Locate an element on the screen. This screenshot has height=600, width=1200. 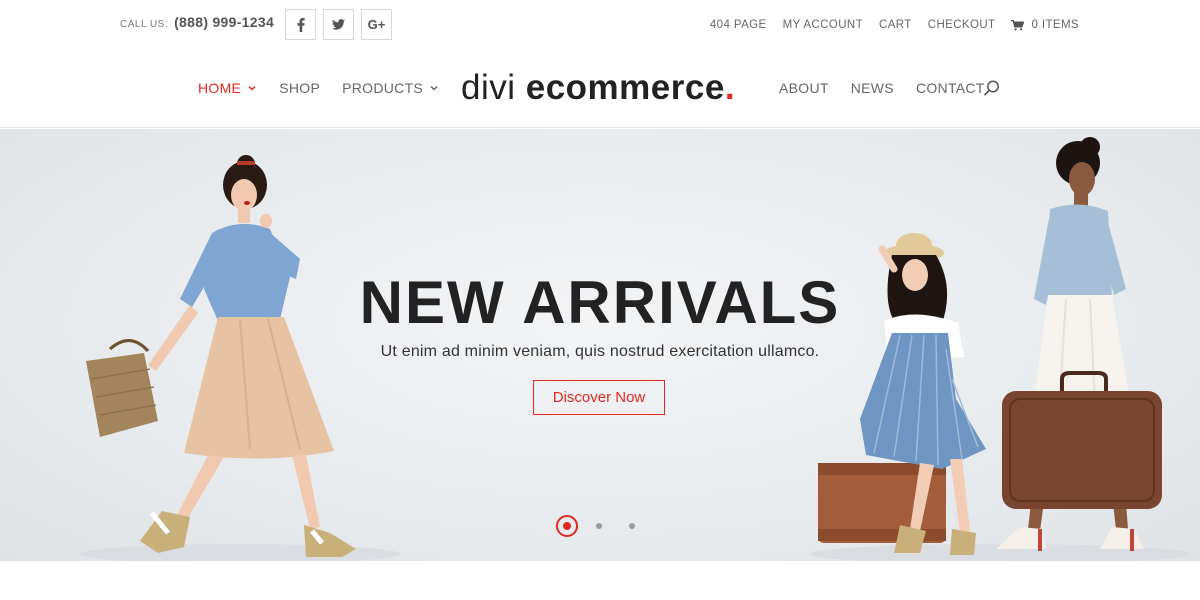
call-us-label: CALL US: is located at coordinates (144, 24).